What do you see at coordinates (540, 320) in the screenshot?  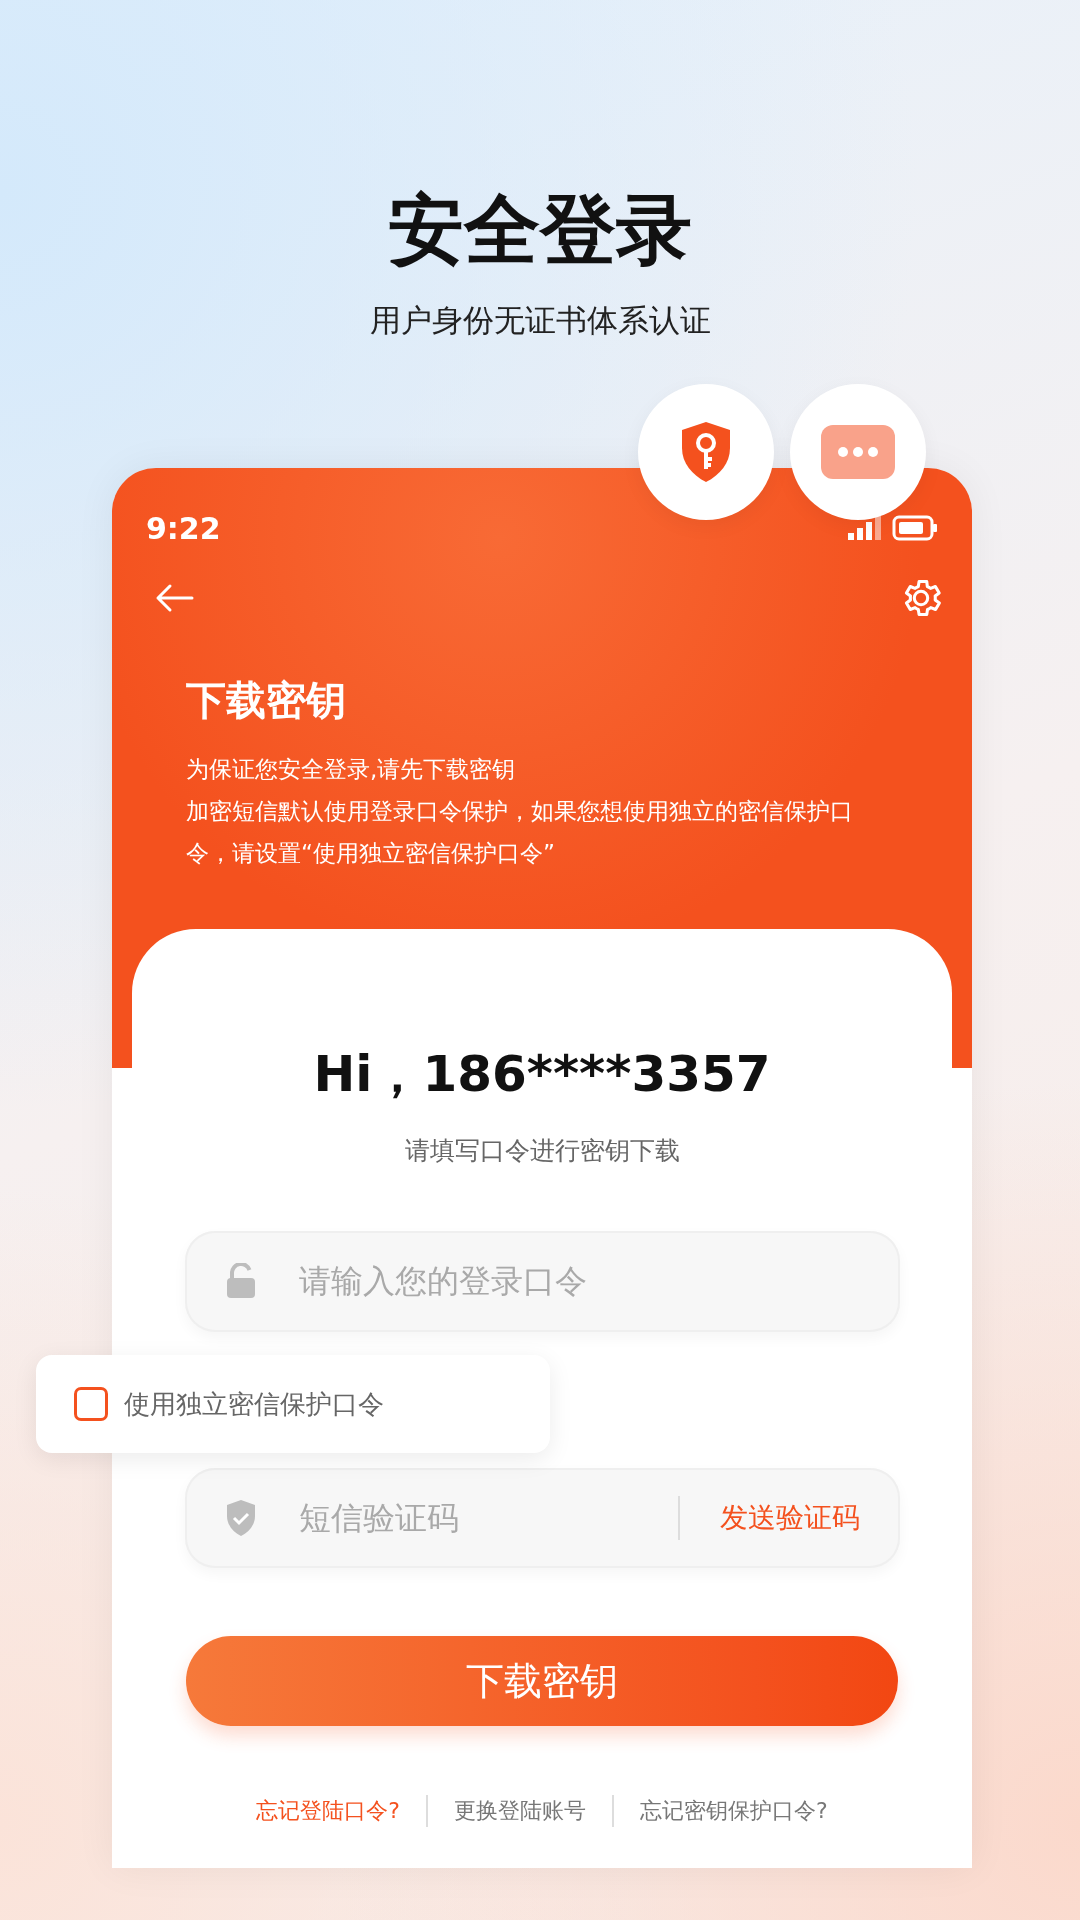 I see `headline-subtitle: 用户身份无证书体系认证` at bounding box center [540, 320].